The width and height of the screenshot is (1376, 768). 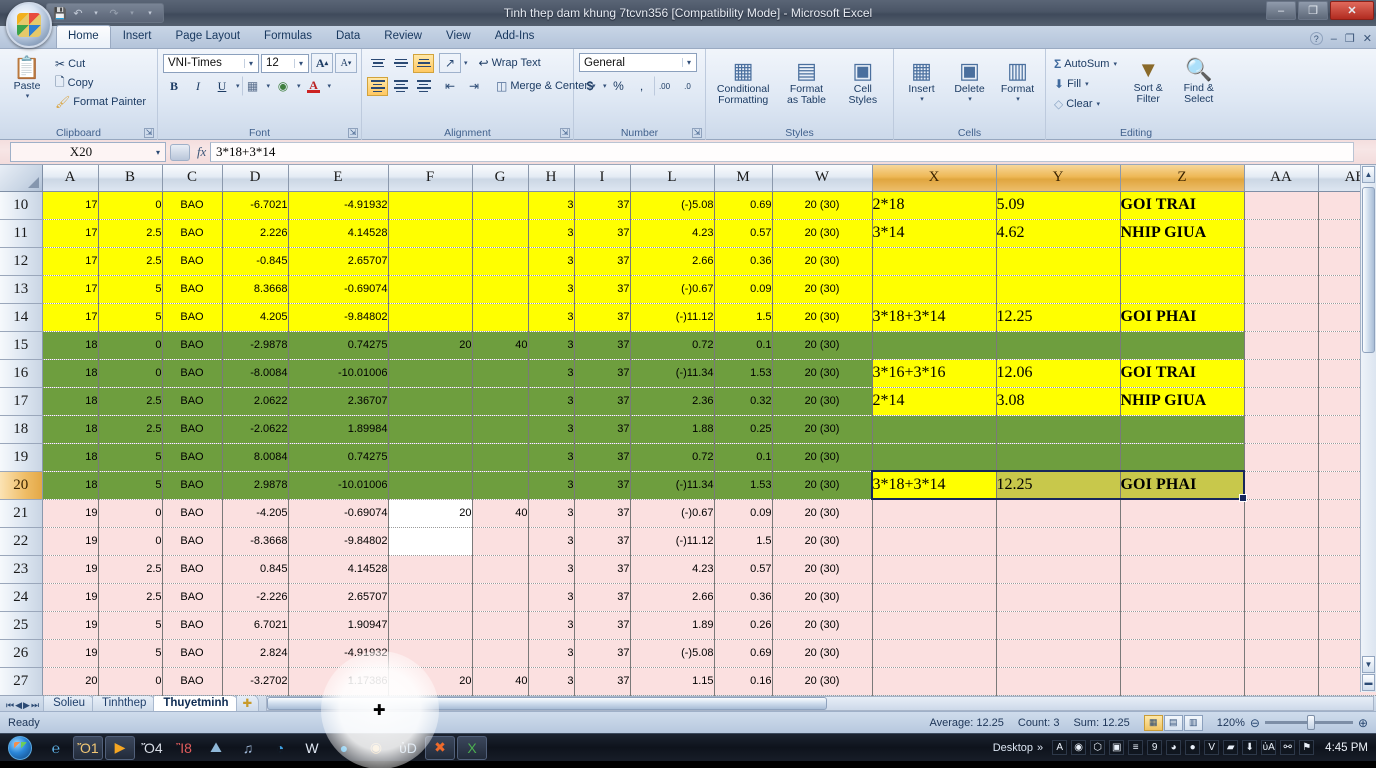 I want to click on cell-Z20: GOI PHAI, so click(x=1182, y=485).